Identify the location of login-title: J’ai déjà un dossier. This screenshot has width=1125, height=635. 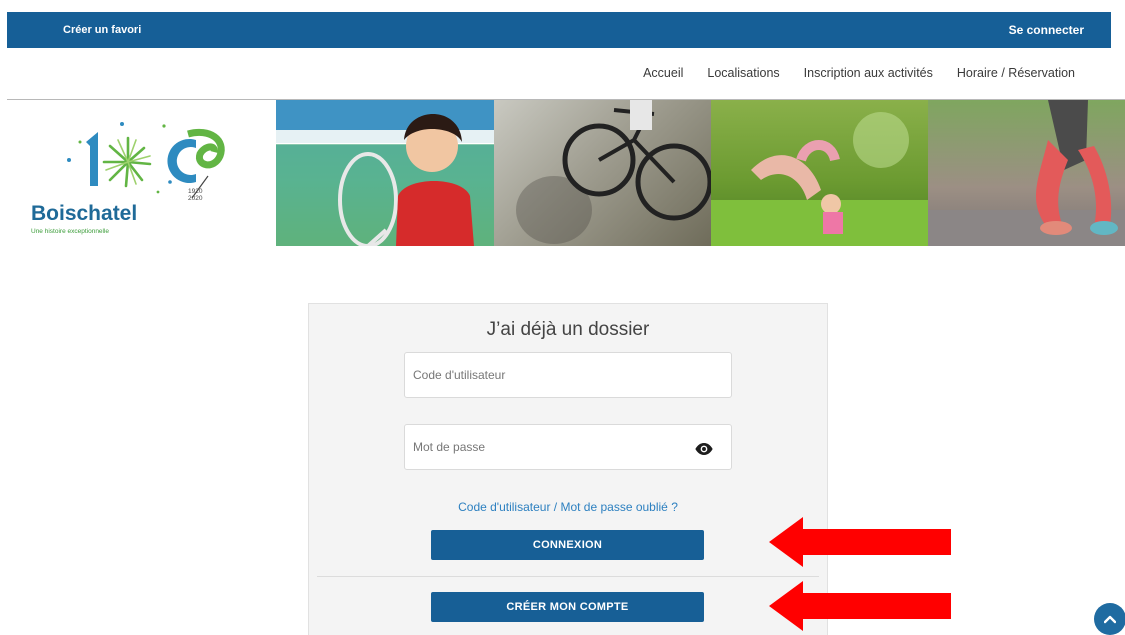
(568, 329).